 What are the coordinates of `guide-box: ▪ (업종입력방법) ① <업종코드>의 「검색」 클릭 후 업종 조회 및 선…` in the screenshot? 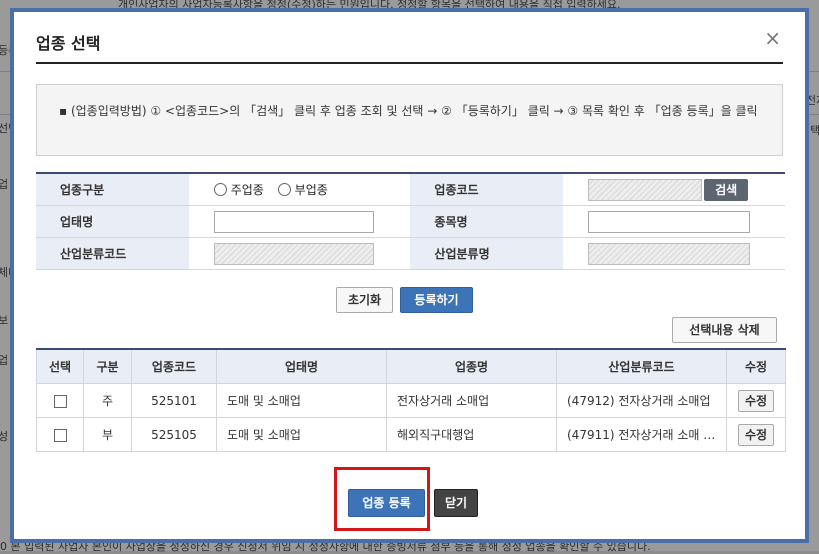 It's located at (409, 120).